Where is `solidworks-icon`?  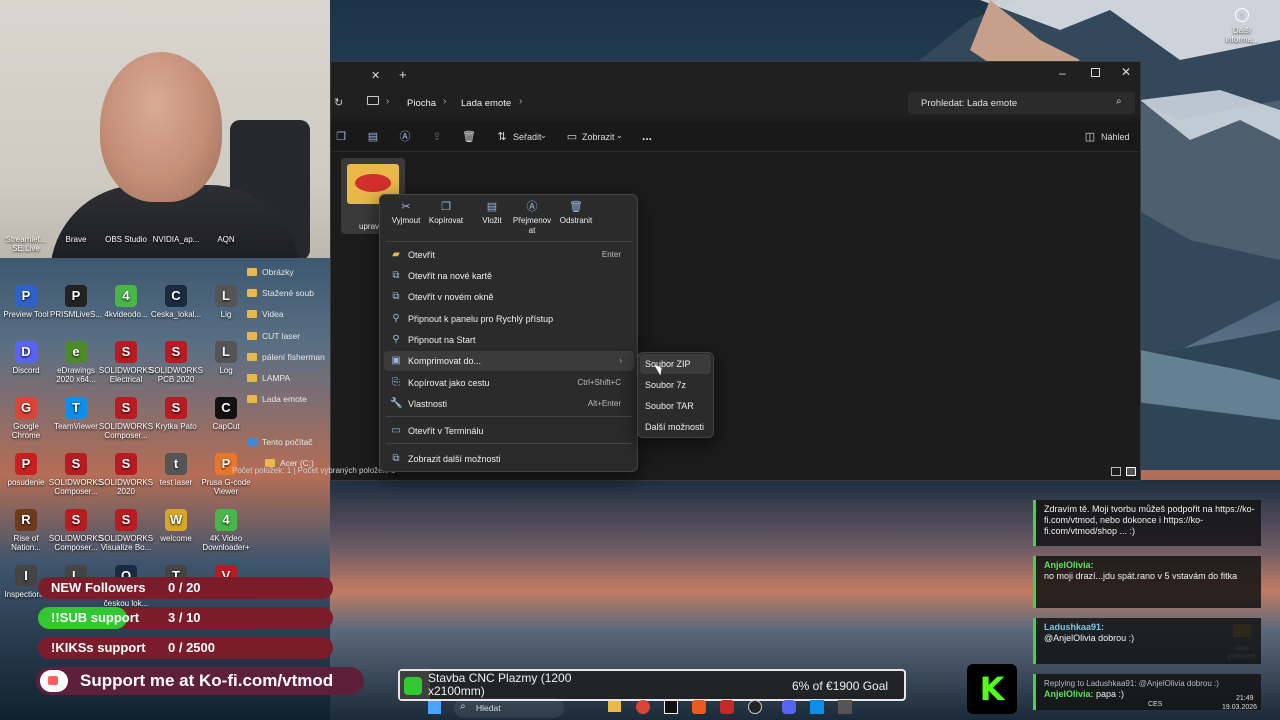
solidworks-icon is located at coordinates (727, 707).